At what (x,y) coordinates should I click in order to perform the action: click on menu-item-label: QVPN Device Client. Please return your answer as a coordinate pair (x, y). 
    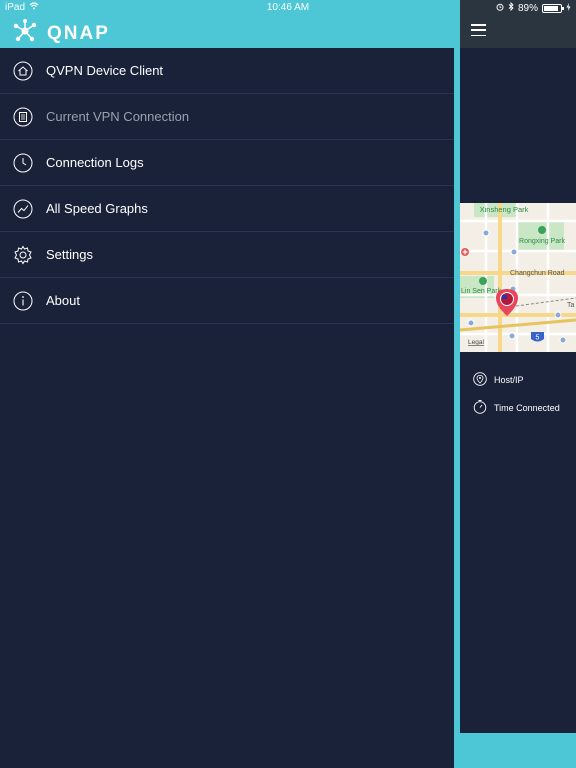
    Looking at the image, I should click on (105, 70).